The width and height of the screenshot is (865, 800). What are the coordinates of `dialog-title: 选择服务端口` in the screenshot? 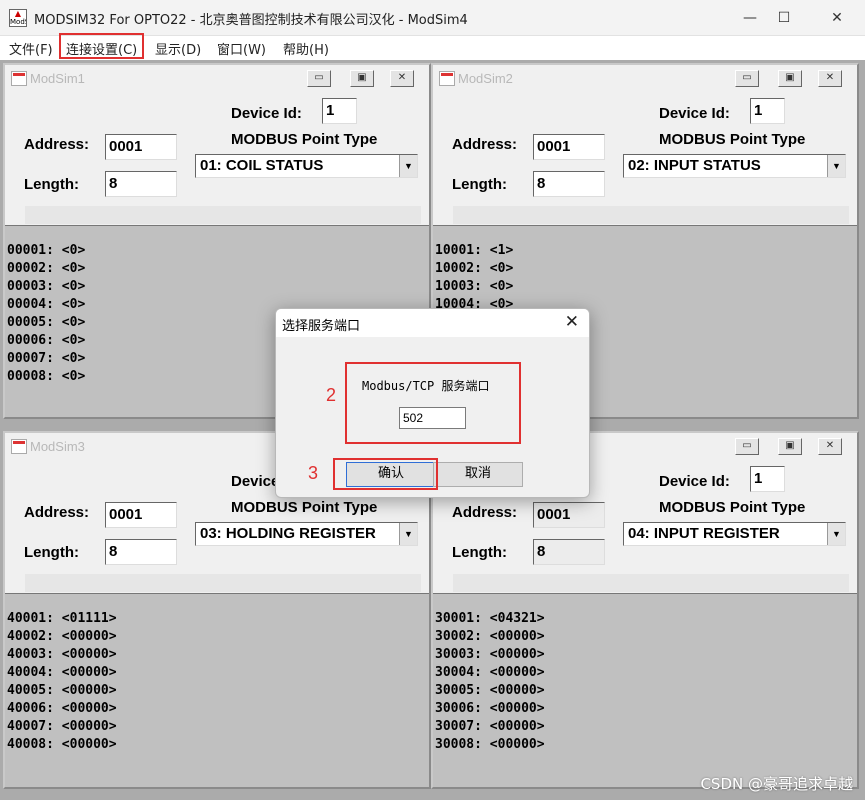 It's located at (321, 326).